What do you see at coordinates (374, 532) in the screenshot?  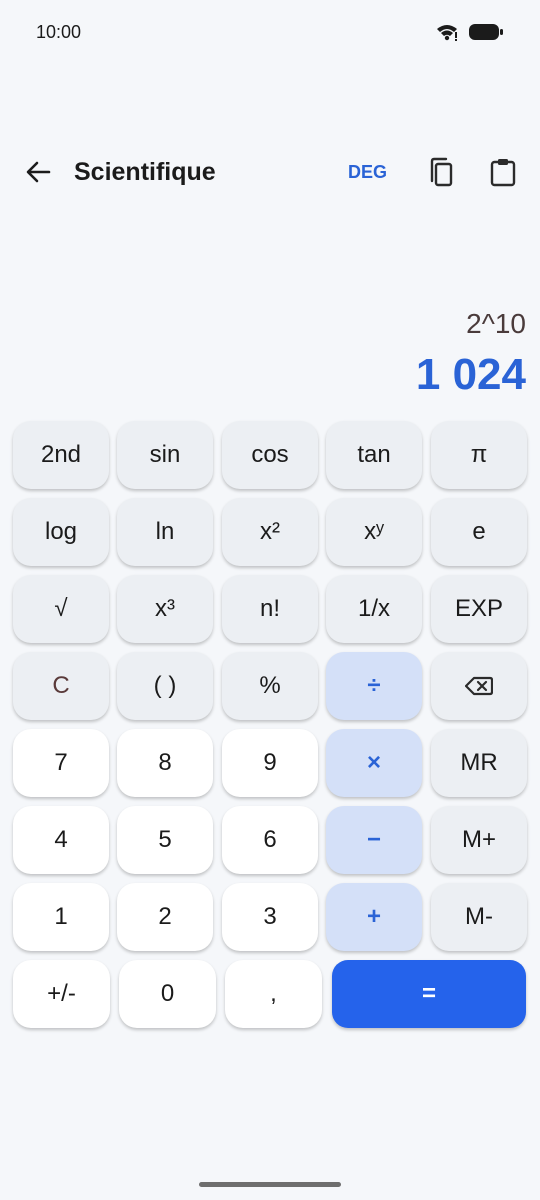 I see `key-x-power-y: xʸ` at bounding box center [374, 532].